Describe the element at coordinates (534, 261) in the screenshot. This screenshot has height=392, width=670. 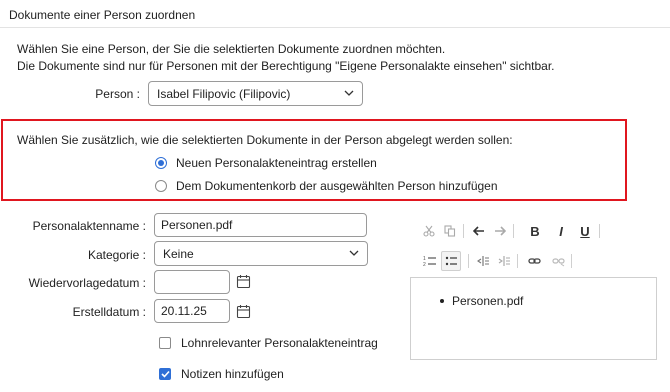
I see `link-icon` at that location.